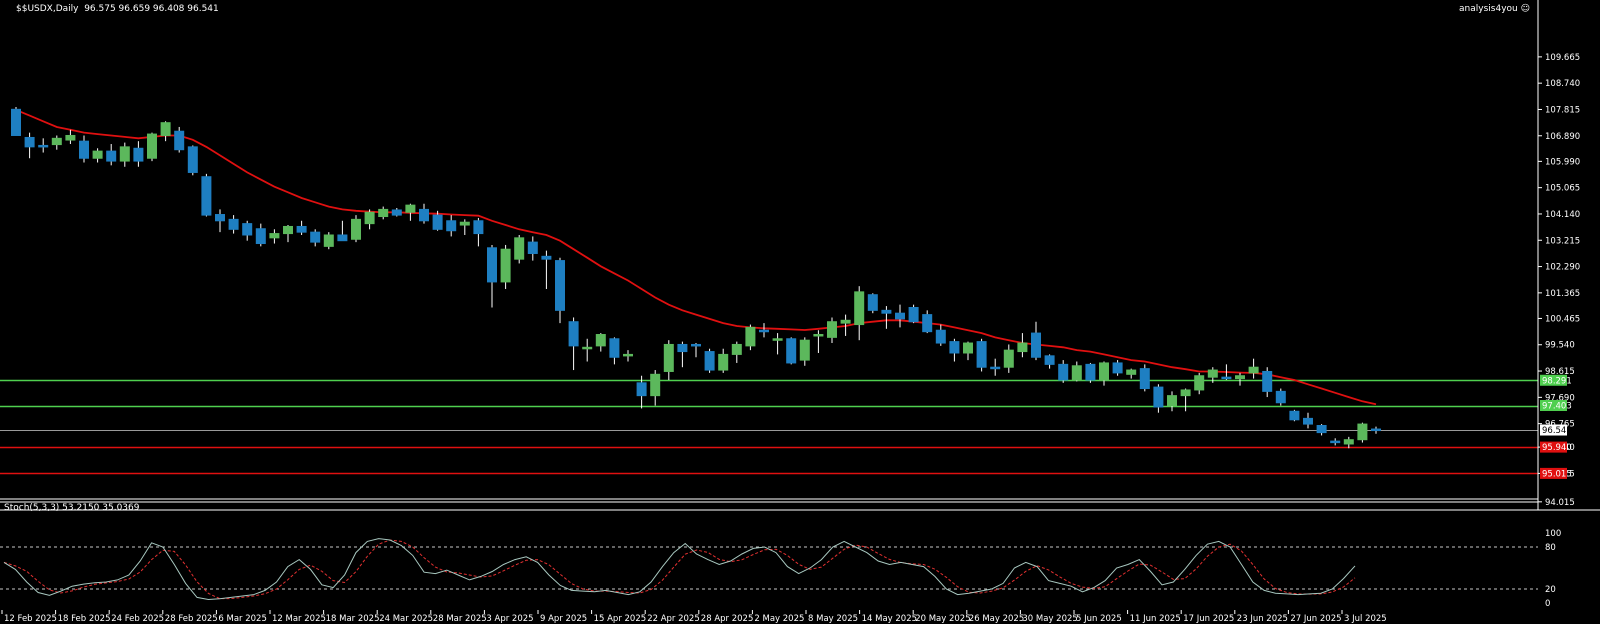 The image size is (1600, 624). Describe the element at coordinates (1557, 448) in the screenshot. I see `price-tag-label: 95.940` at that location.